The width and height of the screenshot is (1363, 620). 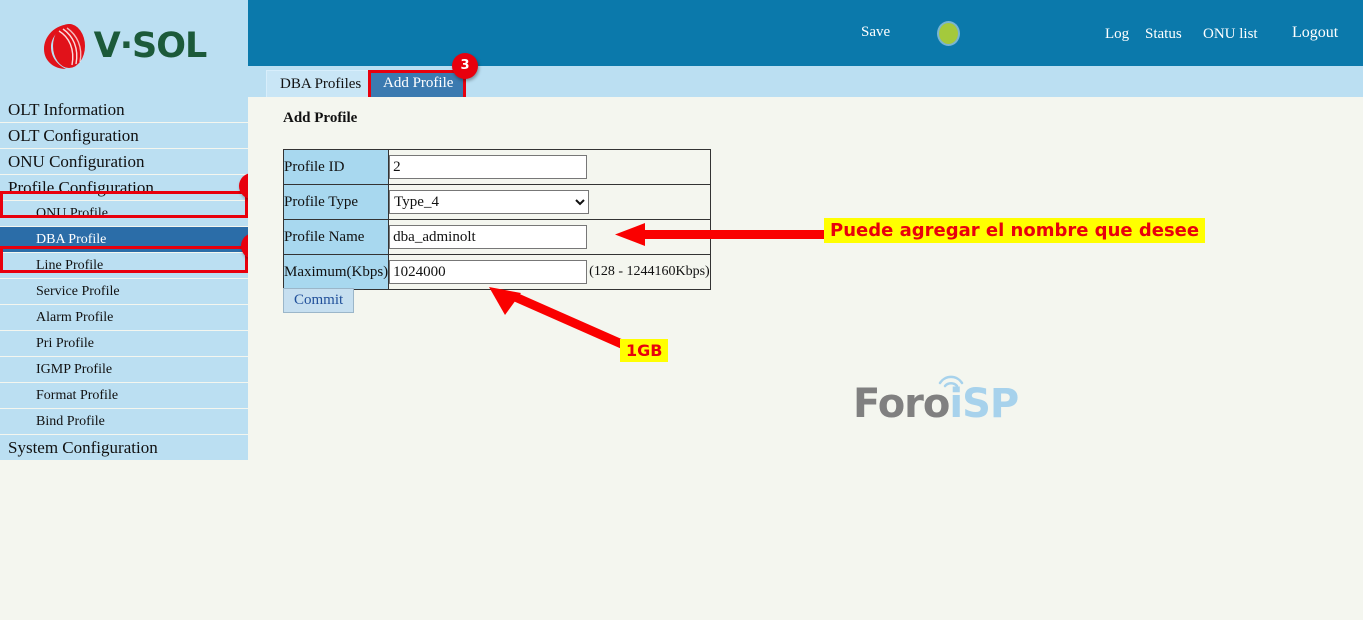 I want to click on annotation-badge-3: 3, so click(x=465, y=66).